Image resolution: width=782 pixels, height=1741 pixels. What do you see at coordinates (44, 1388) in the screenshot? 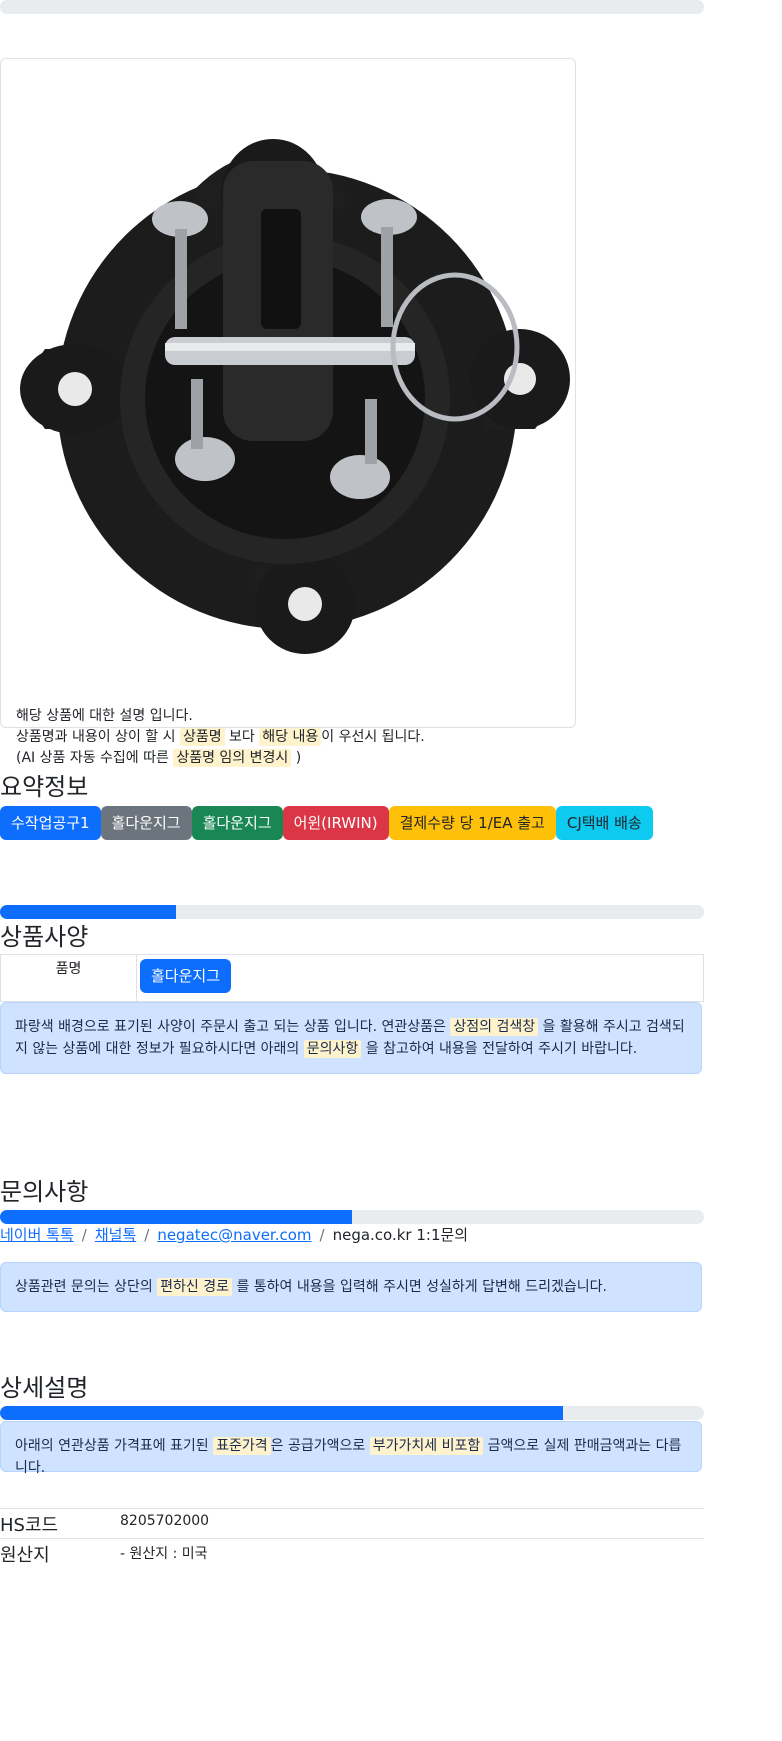
I see `detail-heading: 상세설명` at bounding box center [44, 1388].